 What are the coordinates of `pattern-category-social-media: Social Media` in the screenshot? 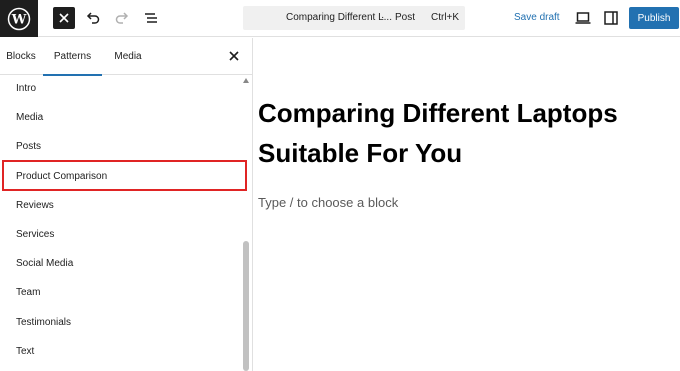 It's located at (44, 263).